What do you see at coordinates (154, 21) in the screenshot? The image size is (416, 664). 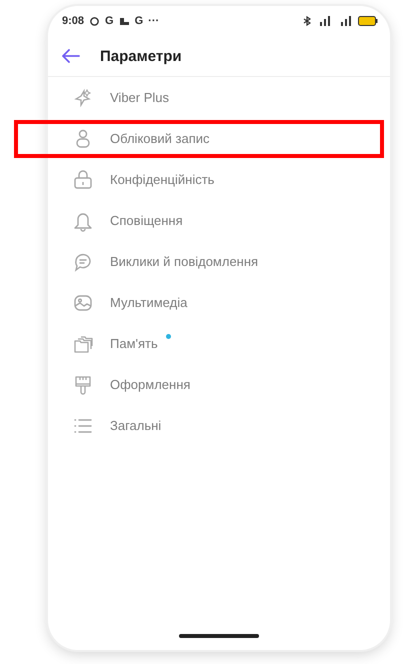 I see `status-indicator: ···` at bounding box center [154, 21].